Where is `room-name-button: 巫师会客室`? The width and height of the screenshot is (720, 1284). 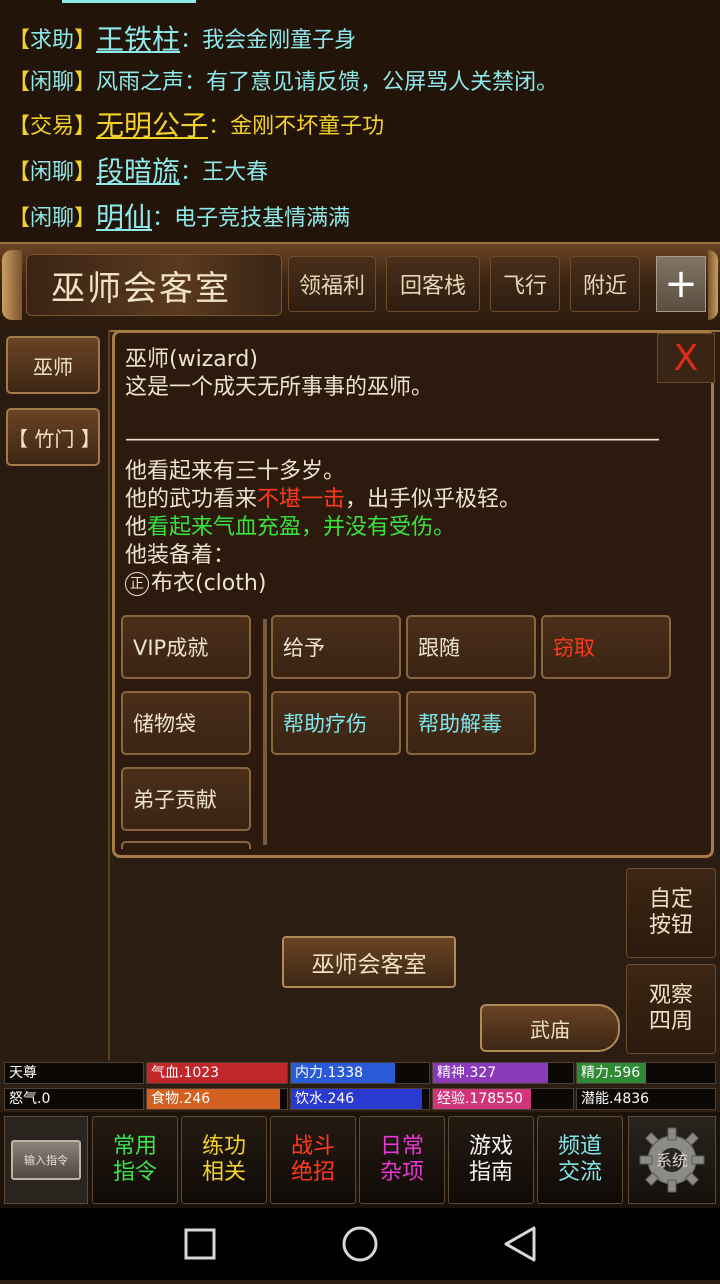 room-name-button: 巫师会客室 is located at coordinates (369, 962).